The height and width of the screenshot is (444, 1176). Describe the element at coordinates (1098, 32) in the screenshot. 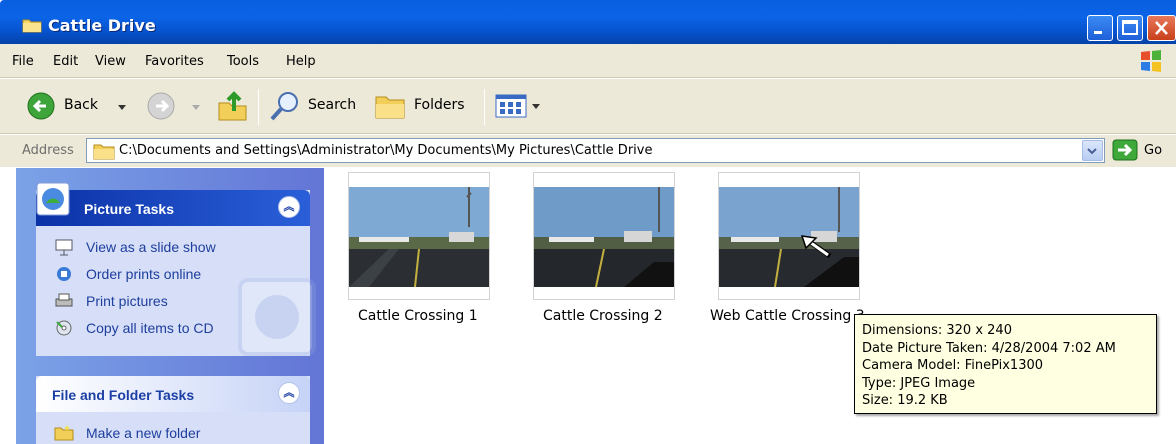

I see `minimize-icon` at that location.